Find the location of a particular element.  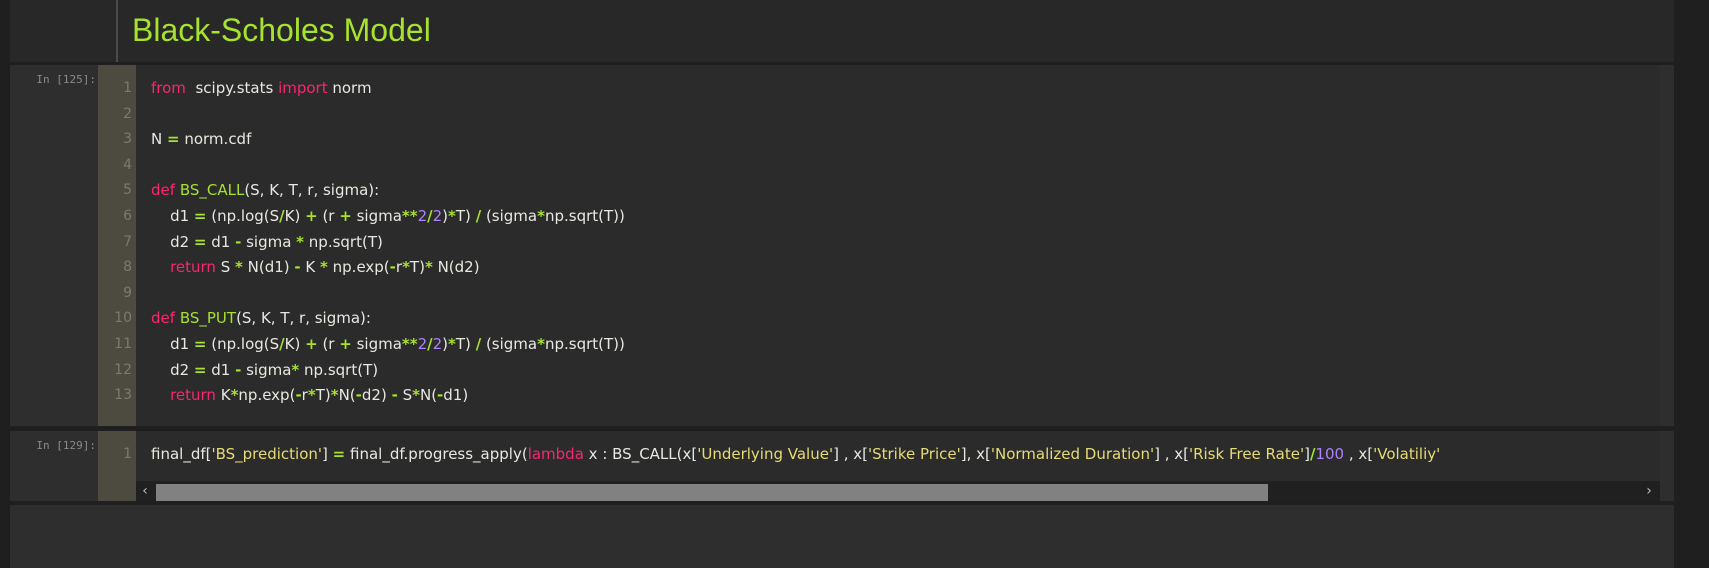

line-number-gutter: 1 is located at coordinates (117, 466).